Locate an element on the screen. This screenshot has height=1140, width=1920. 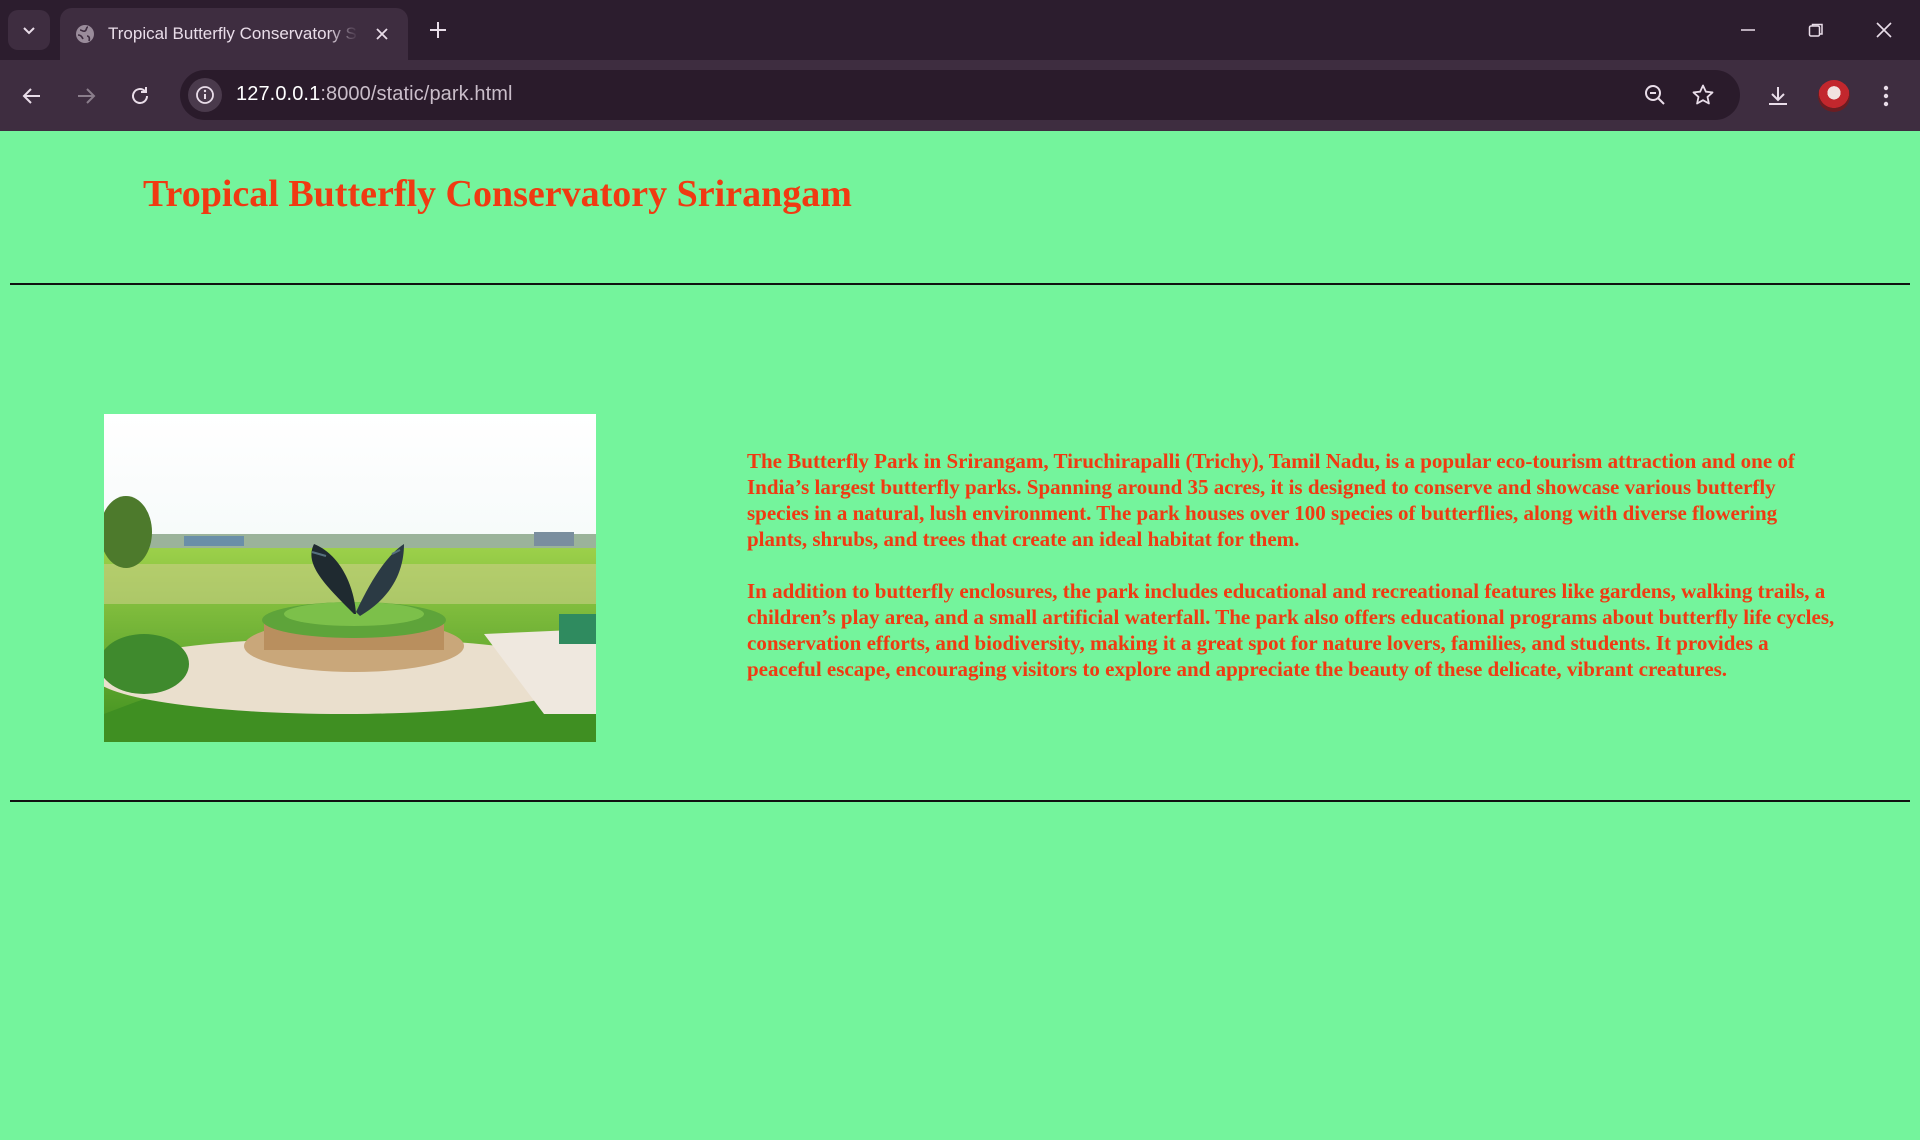
downloads-button is located at coordinates (1778, 96).